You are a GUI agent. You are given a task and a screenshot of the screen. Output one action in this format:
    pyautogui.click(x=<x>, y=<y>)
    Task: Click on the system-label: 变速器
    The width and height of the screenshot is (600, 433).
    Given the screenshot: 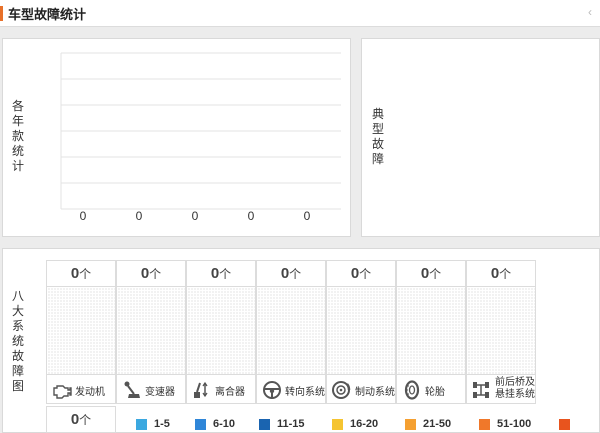 What is the action you would take?
    pyautogui.click(x=160, y=392)
    